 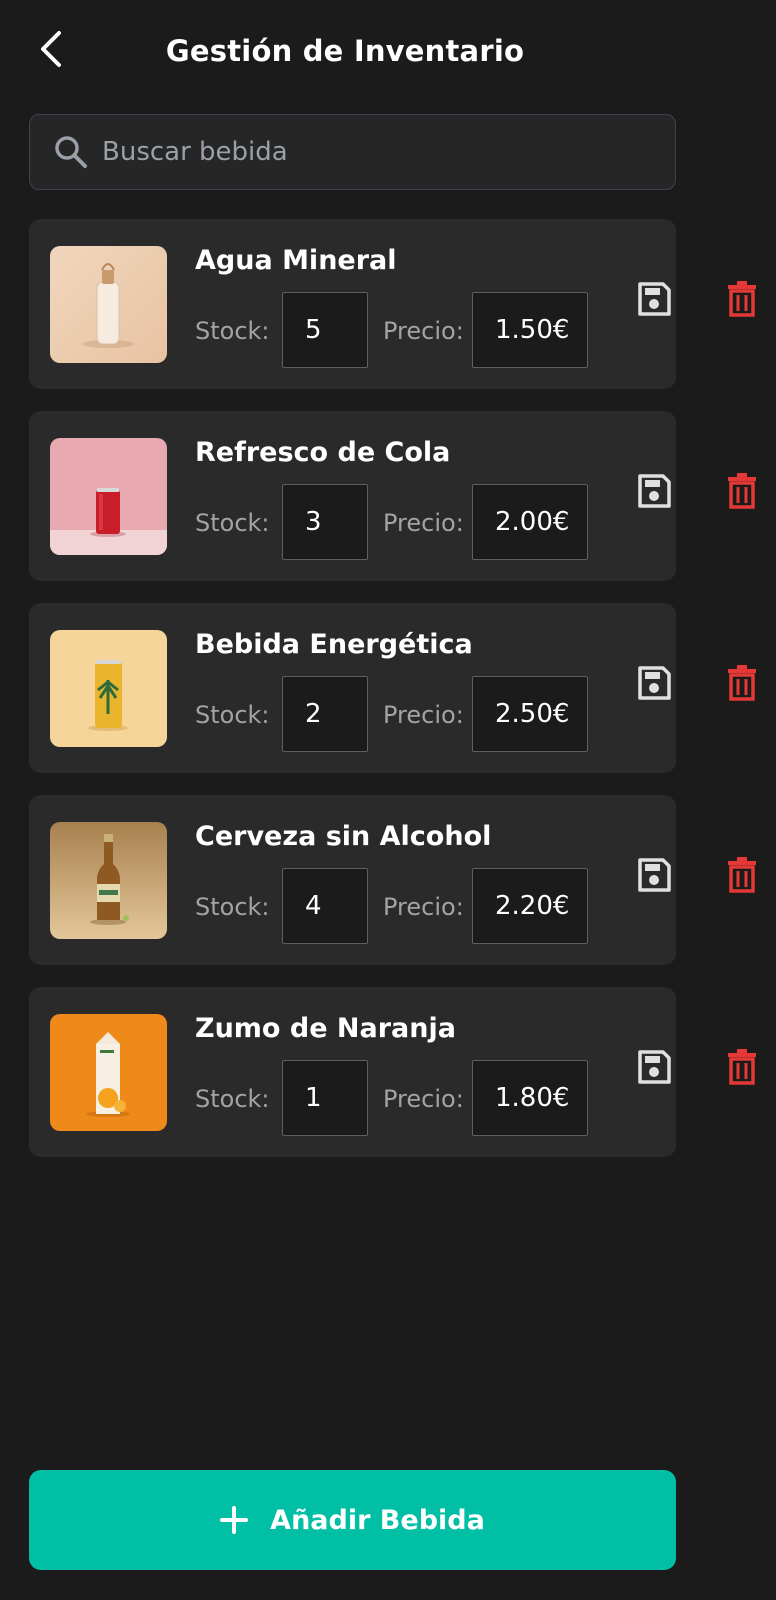 I want to click on search-bar, so click(x=352, y=152).